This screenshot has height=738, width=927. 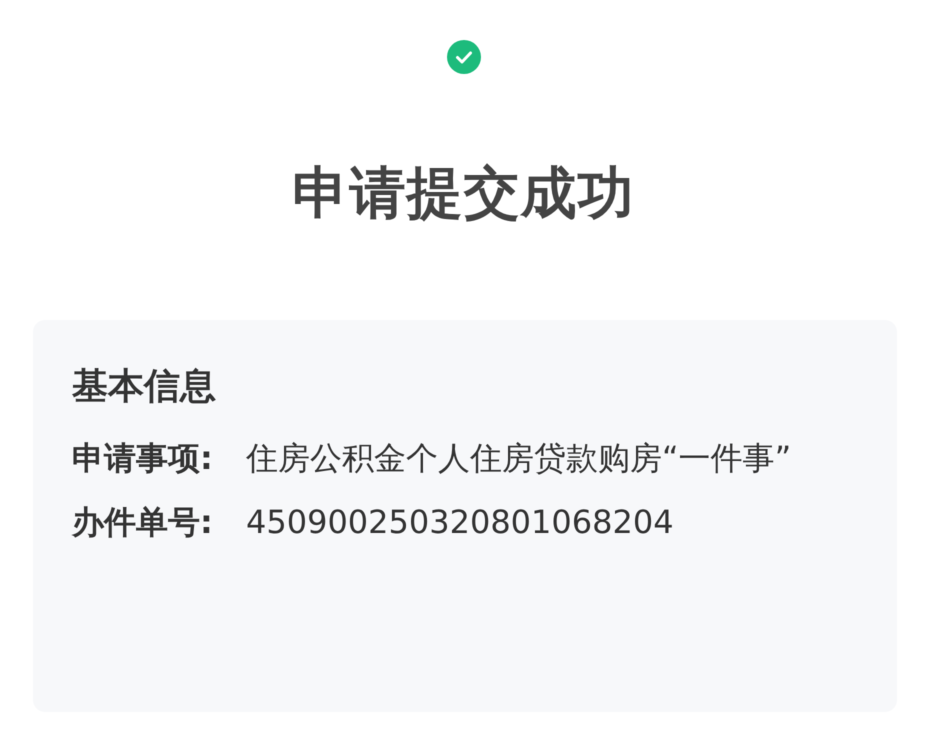 I want to click on field-value: 450900250320801068204, so click(x=460, y=522).